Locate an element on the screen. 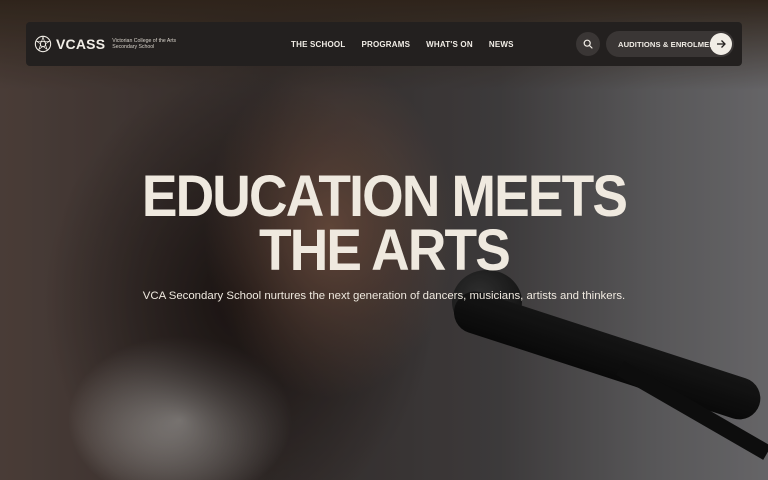  logo-wordmark: VCASS is located at coordinates (81, 44).